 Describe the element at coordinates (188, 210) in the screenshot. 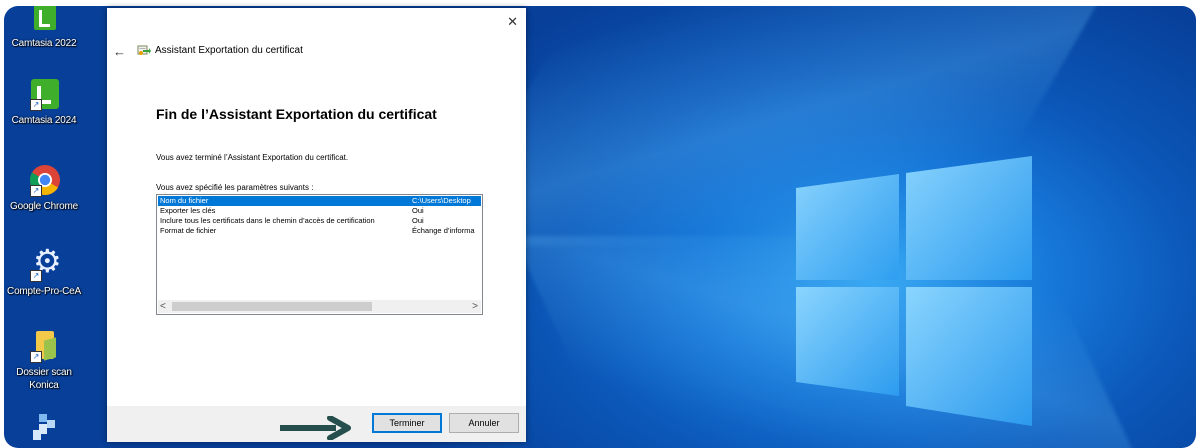

I see `param-name: Exporter les clés` at that location.